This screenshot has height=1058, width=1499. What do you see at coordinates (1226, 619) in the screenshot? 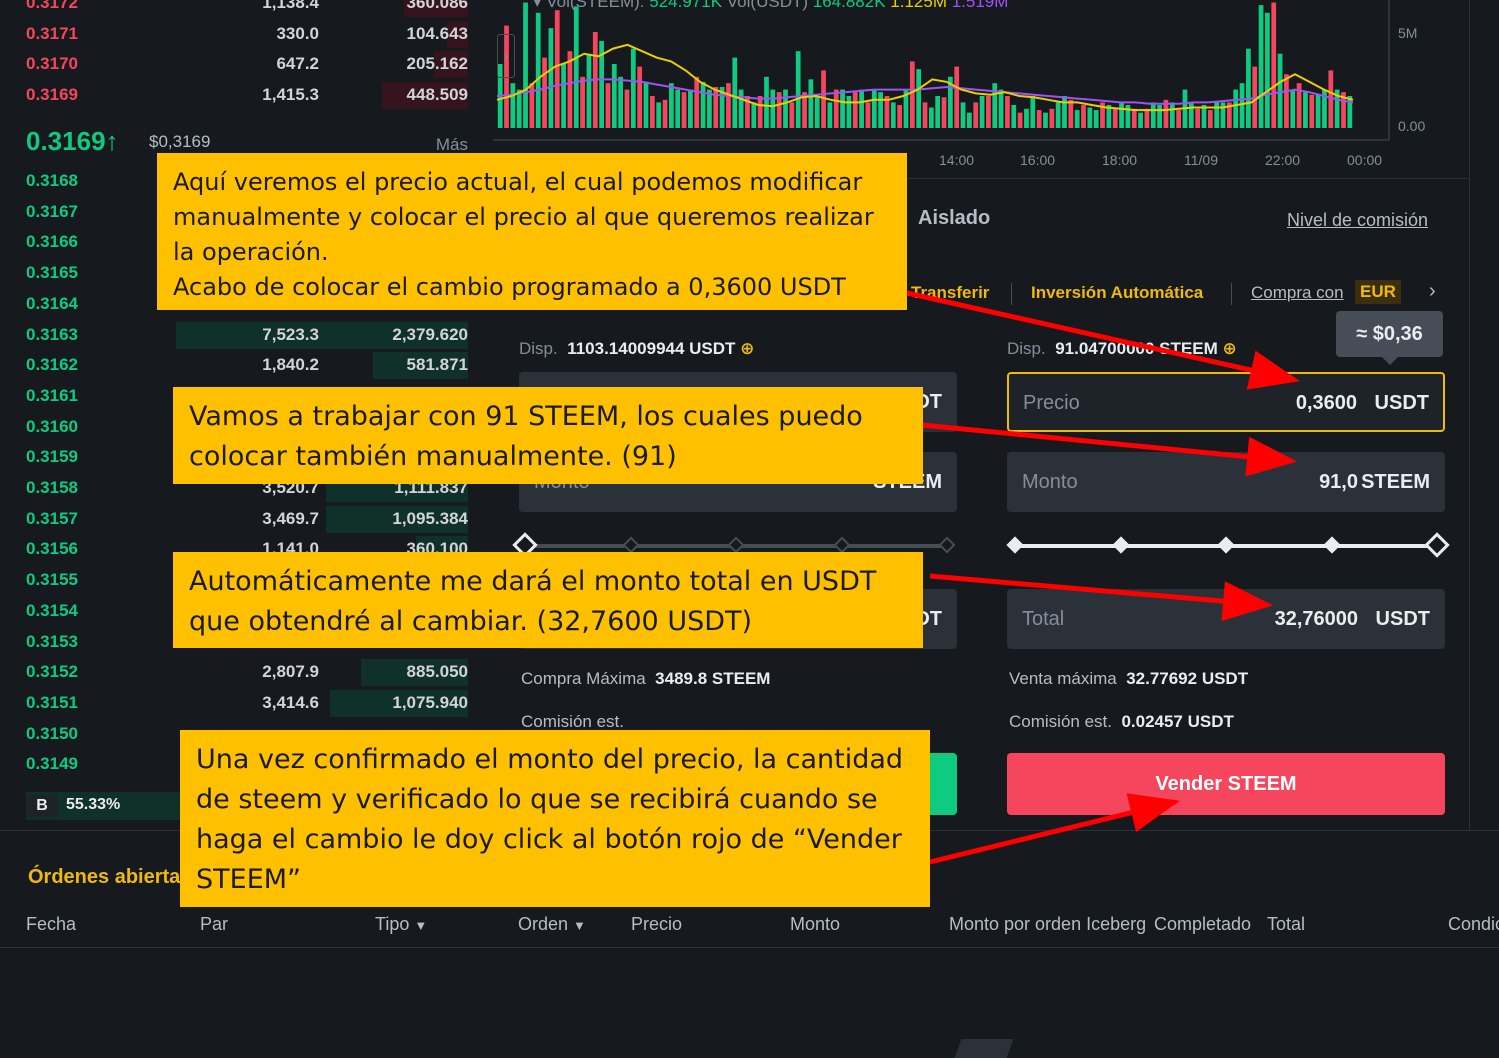
I see `sell-total-field: Total 32,76000 USDT` at bounding box center [1226, 619].